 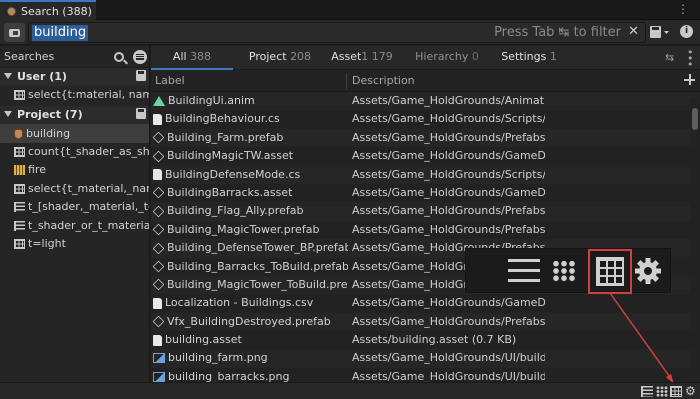 What do you see at coordinates (229, 375) in the screenshot?
I see `row-label-text: building_barracks.png` at bounding box center [229, 375].